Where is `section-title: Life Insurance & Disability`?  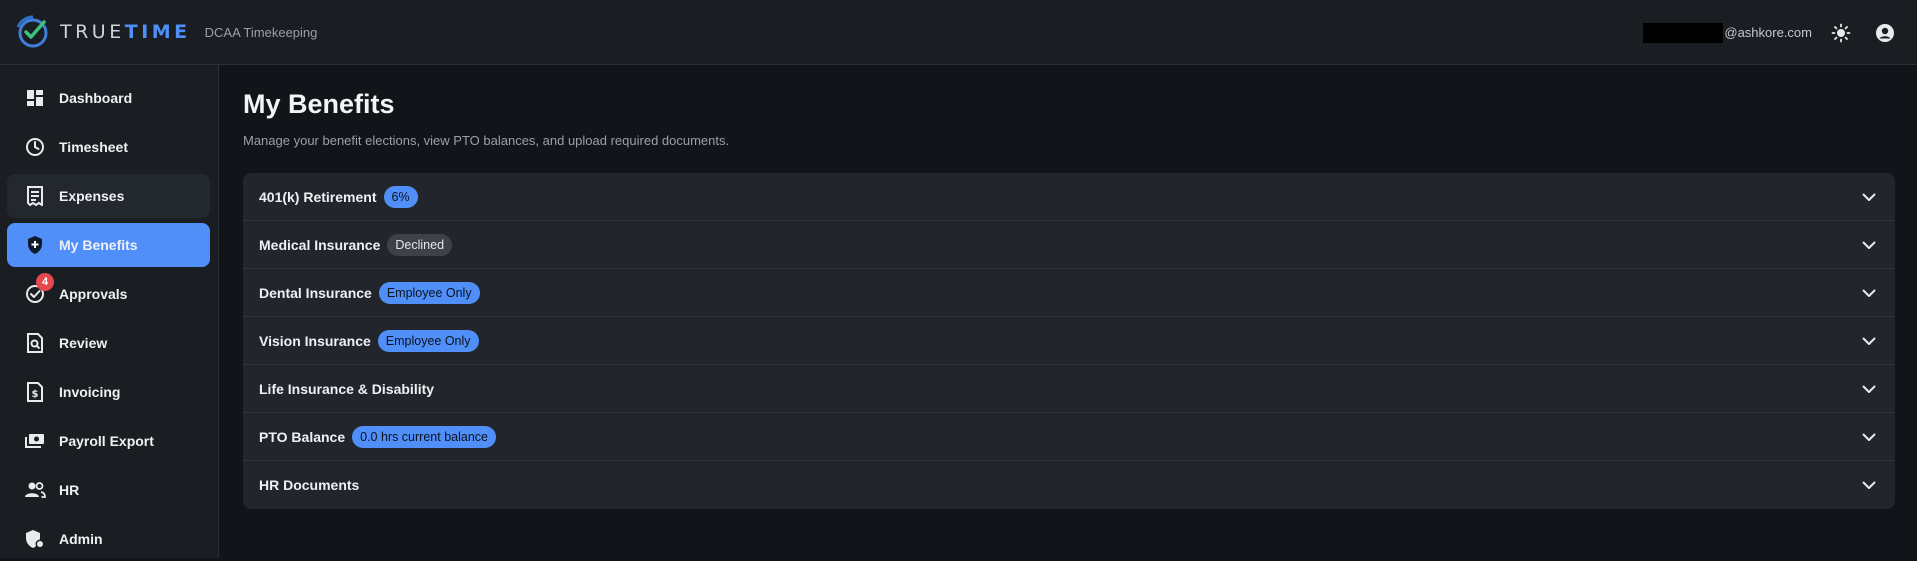 section-title: Life Insurance & Disability is located at coordinates (347, 388).